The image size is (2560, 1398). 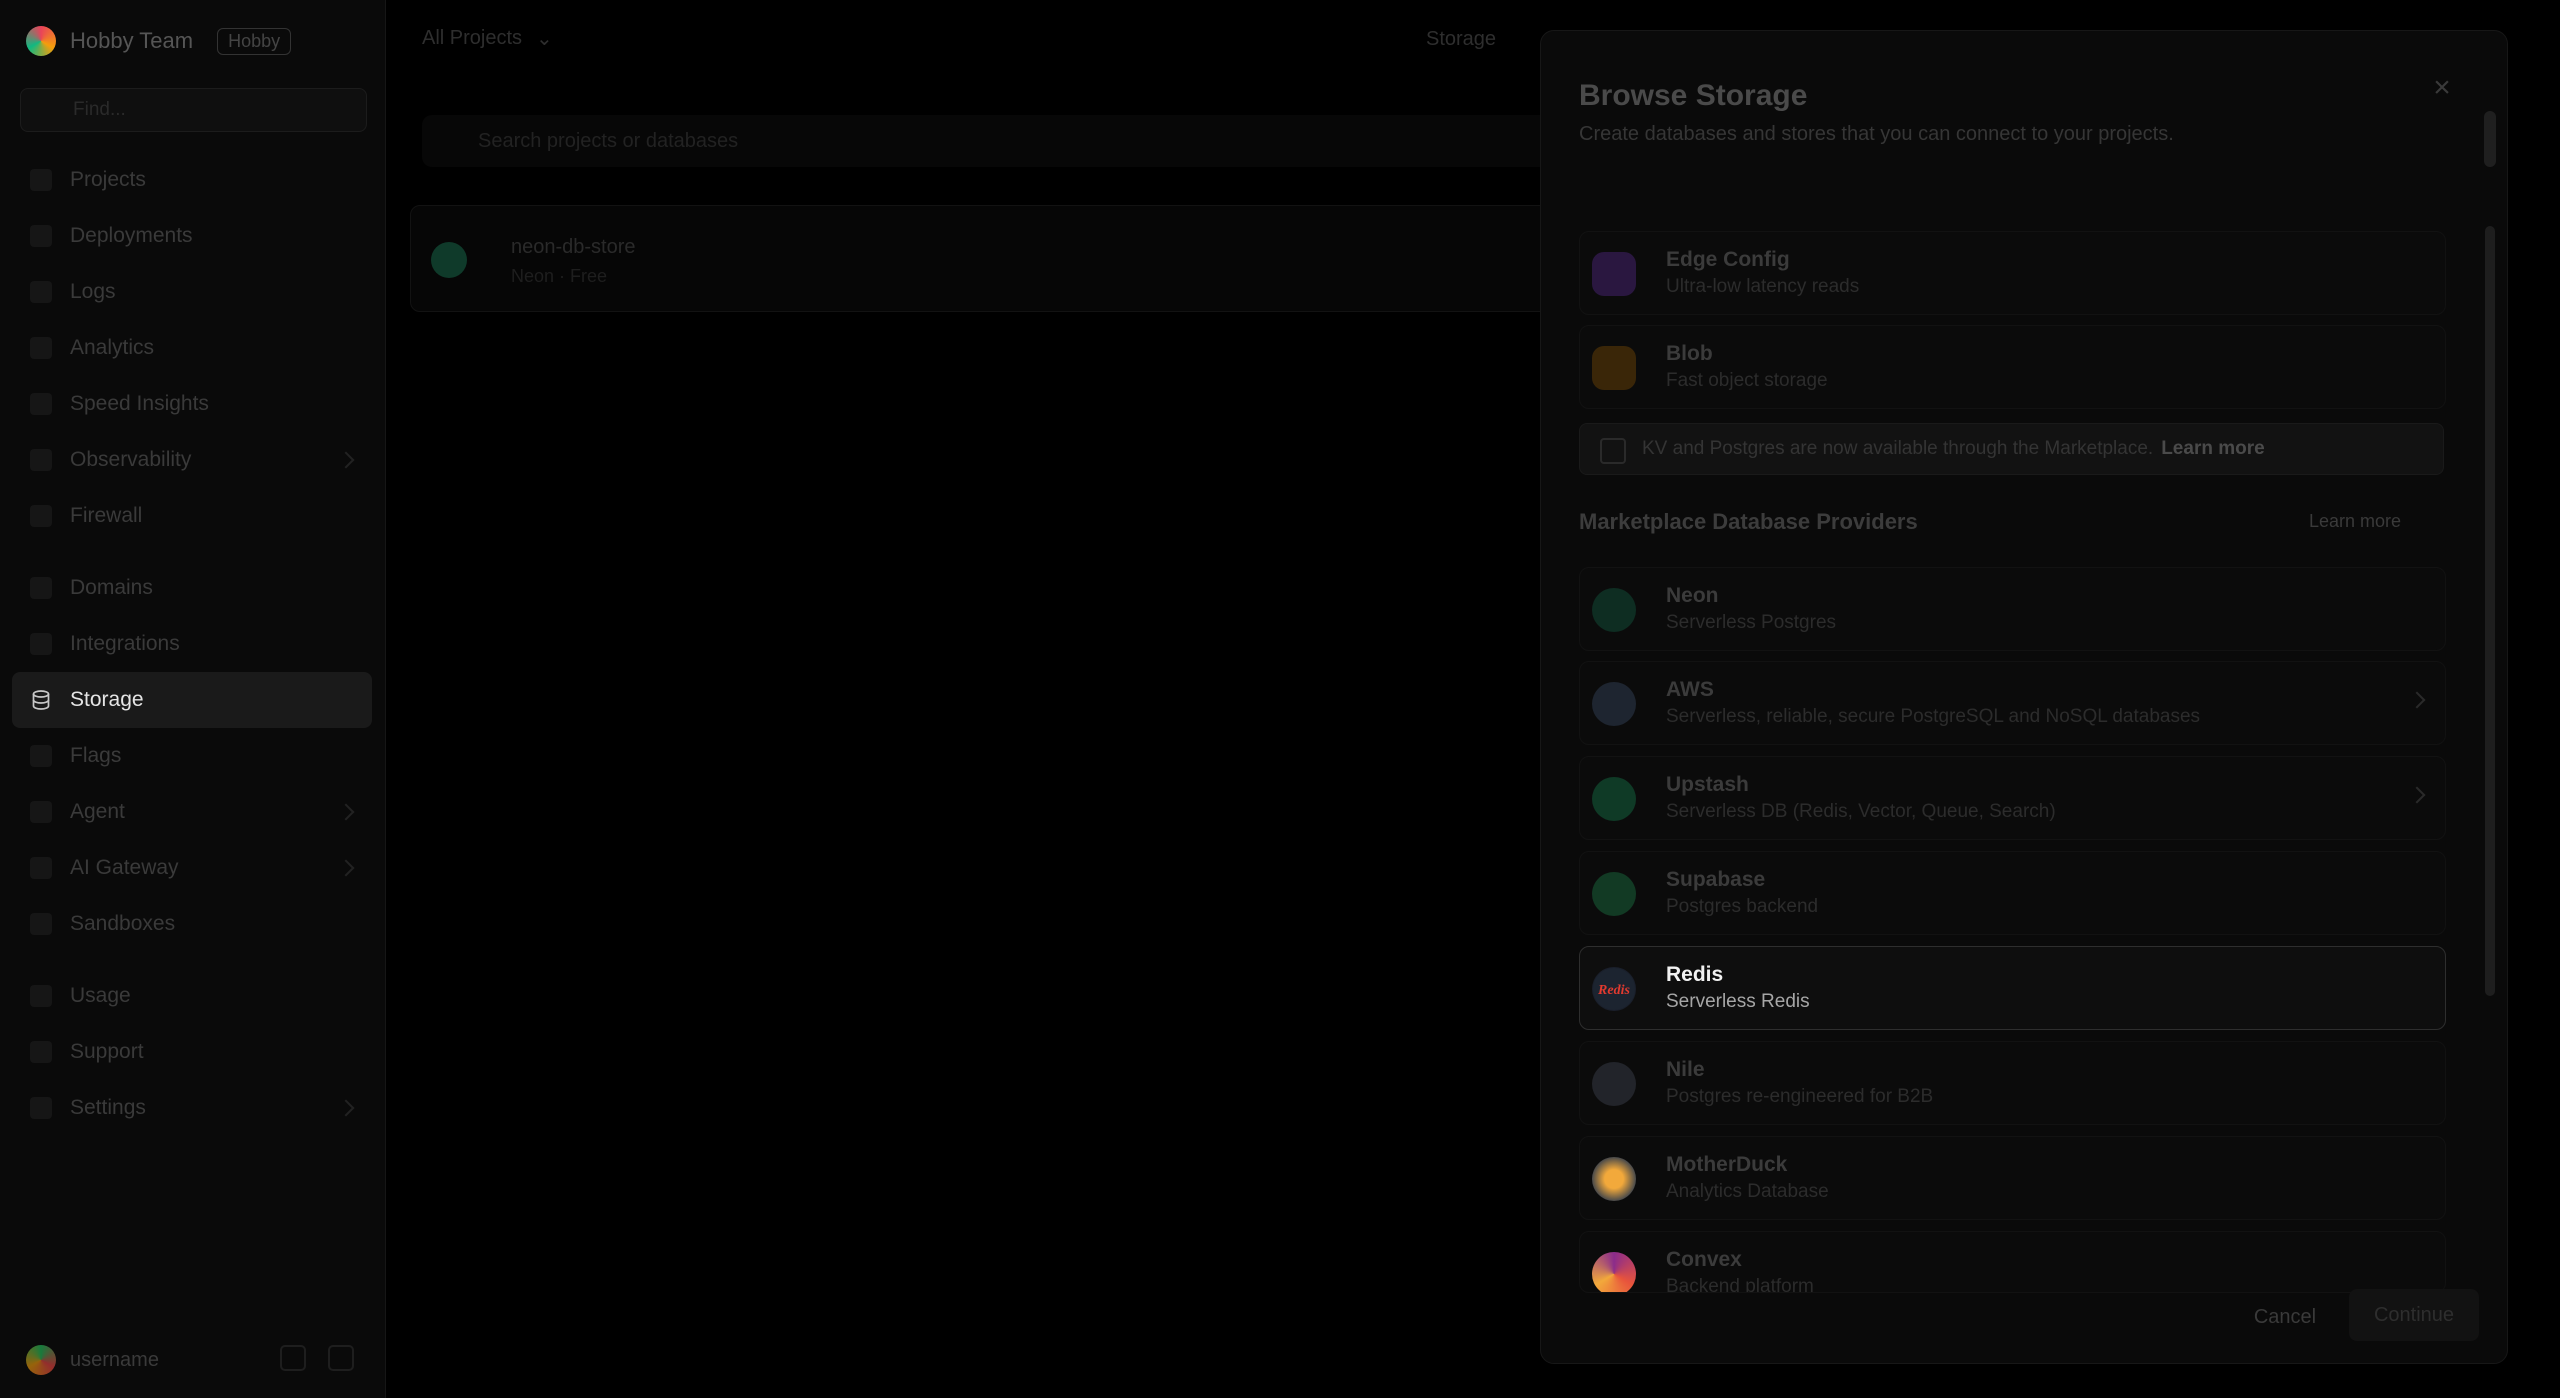 I want to click on domains-icon, so click(x=41, y=588).